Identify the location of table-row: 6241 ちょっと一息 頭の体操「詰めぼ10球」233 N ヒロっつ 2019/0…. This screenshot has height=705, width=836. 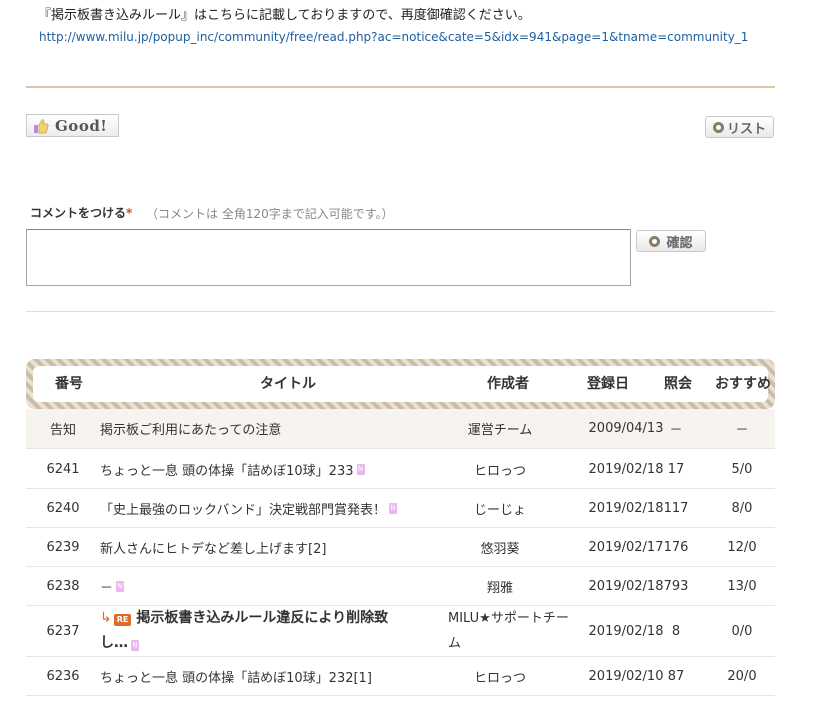
(400, 469).